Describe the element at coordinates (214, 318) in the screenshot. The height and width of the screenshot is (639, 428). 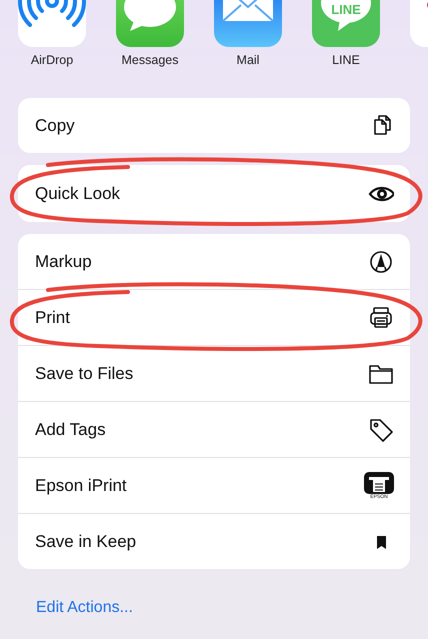
I see `action-row: Print` at that location.